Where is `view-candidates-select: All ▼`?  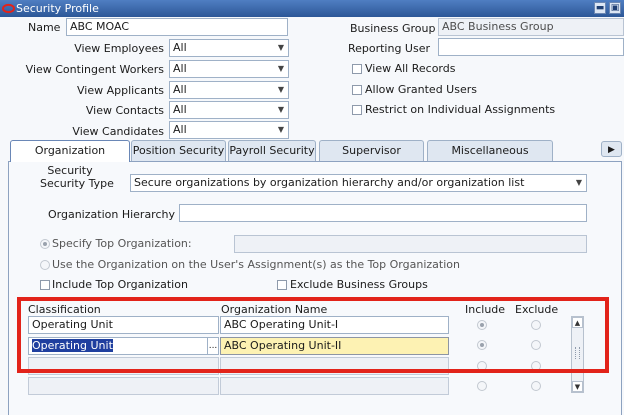 view-candidates-select: All ▼ is located at coordinates (229, 130).